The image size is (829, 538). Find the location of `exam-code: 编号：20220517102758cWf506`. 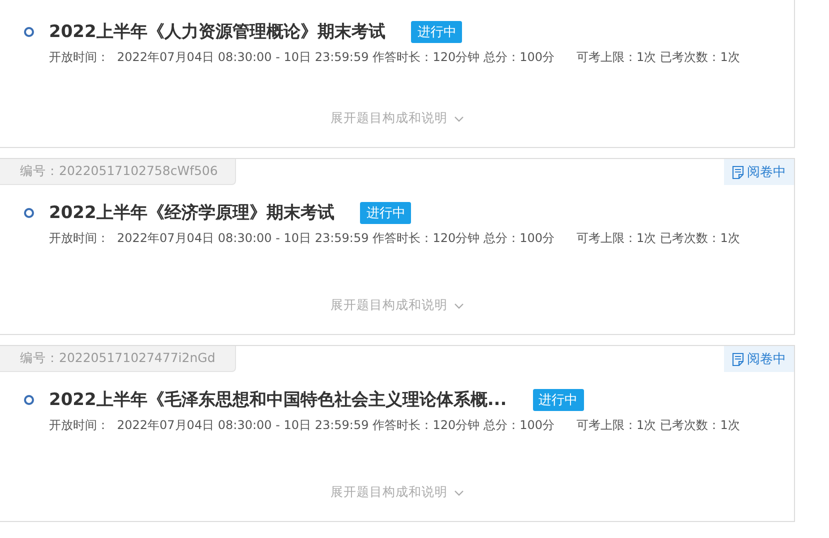

exam-code: 编号：20220517102758cWf506 is located at coordinates (118, 172).